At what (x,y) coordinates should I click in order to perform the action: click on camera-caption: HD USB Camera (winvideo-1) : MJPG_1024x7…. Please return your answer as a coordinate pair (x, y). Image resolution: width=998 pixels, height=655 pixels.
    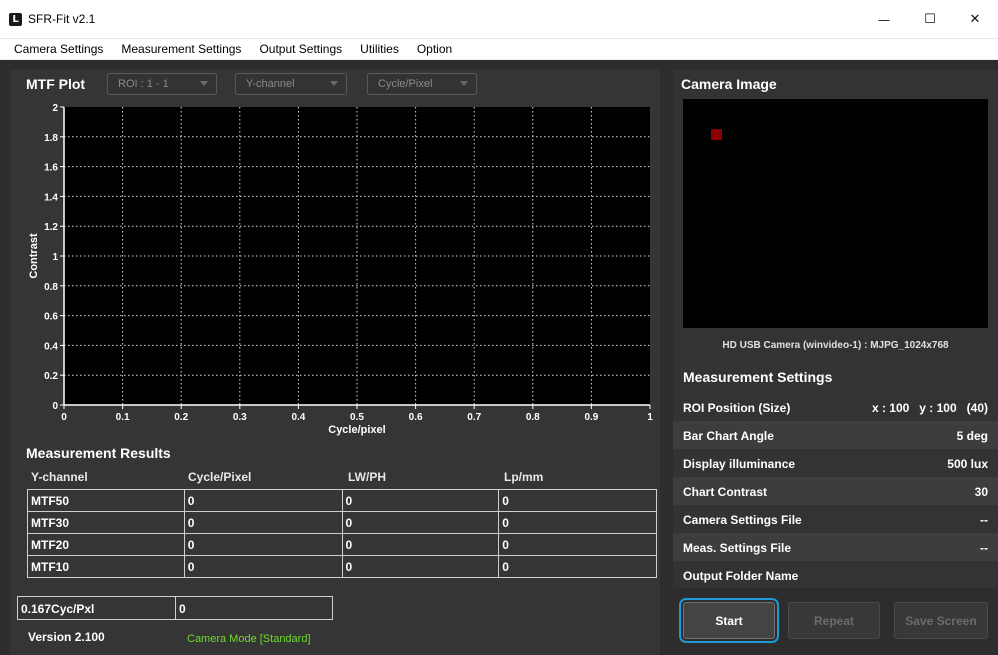
    Looking at the image, I should click on (835, 345).